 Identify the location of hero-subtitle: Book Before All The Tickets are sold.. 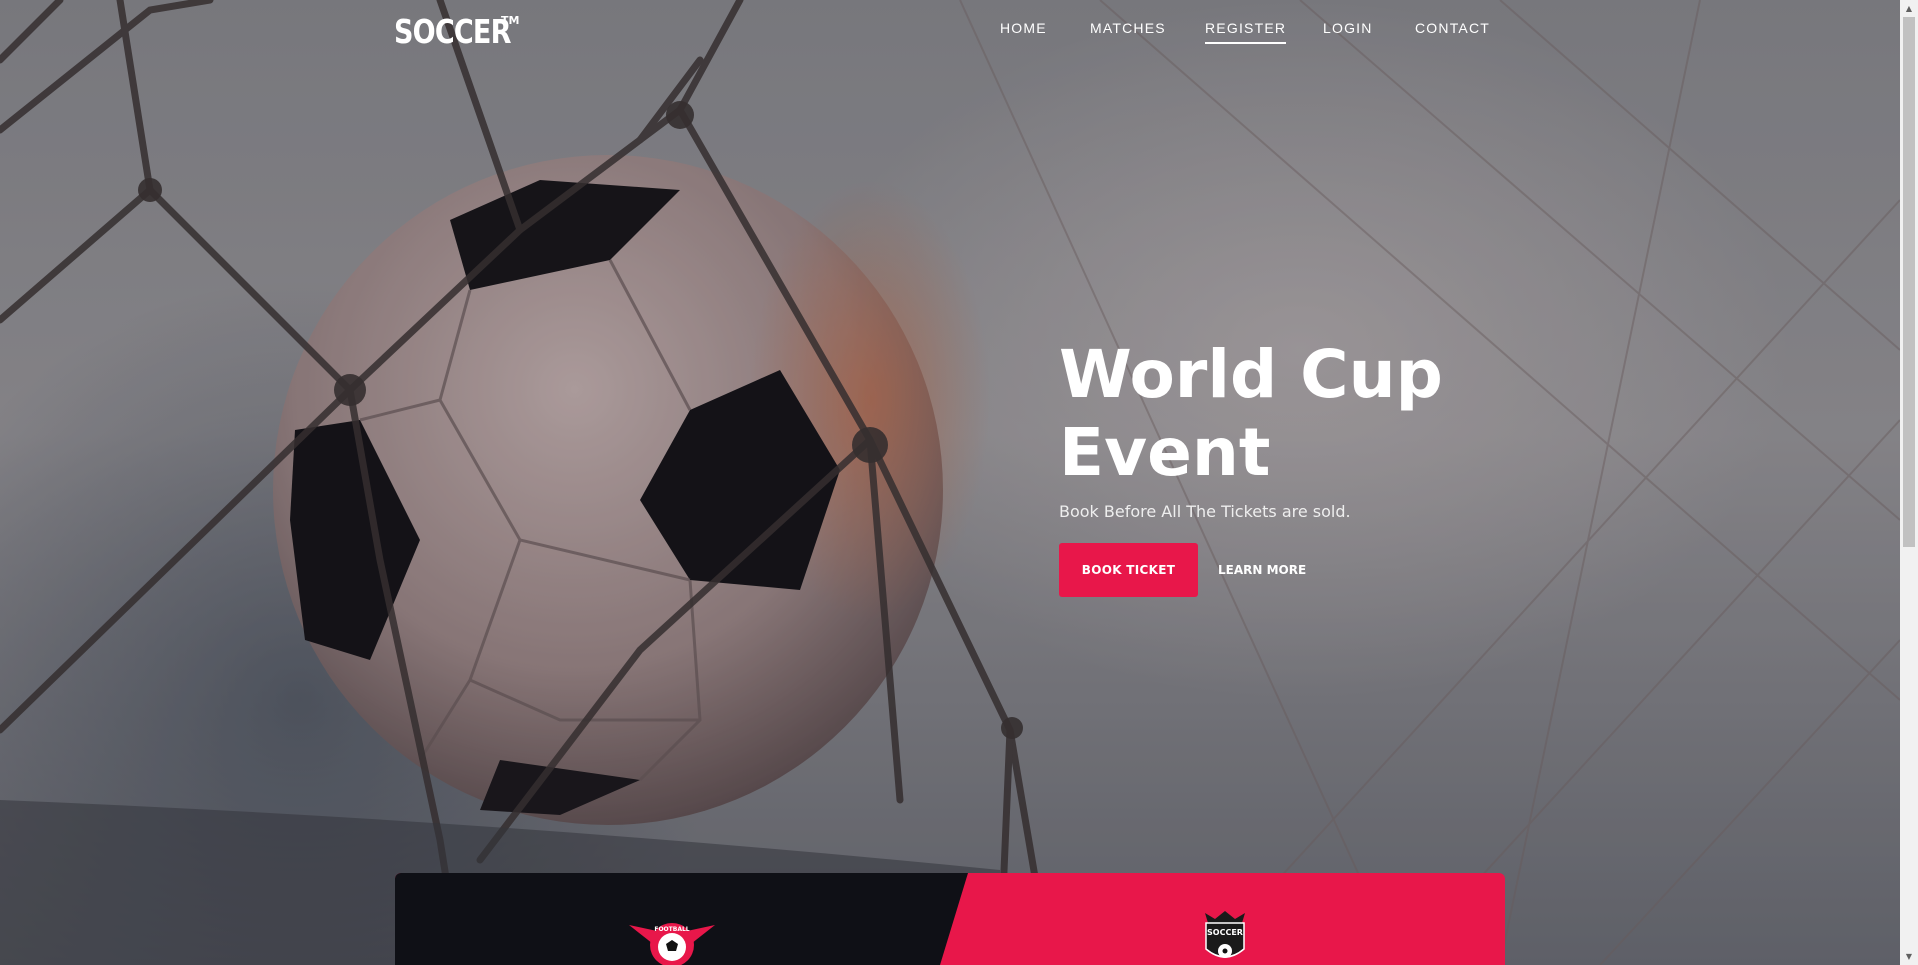
(1205, 511).